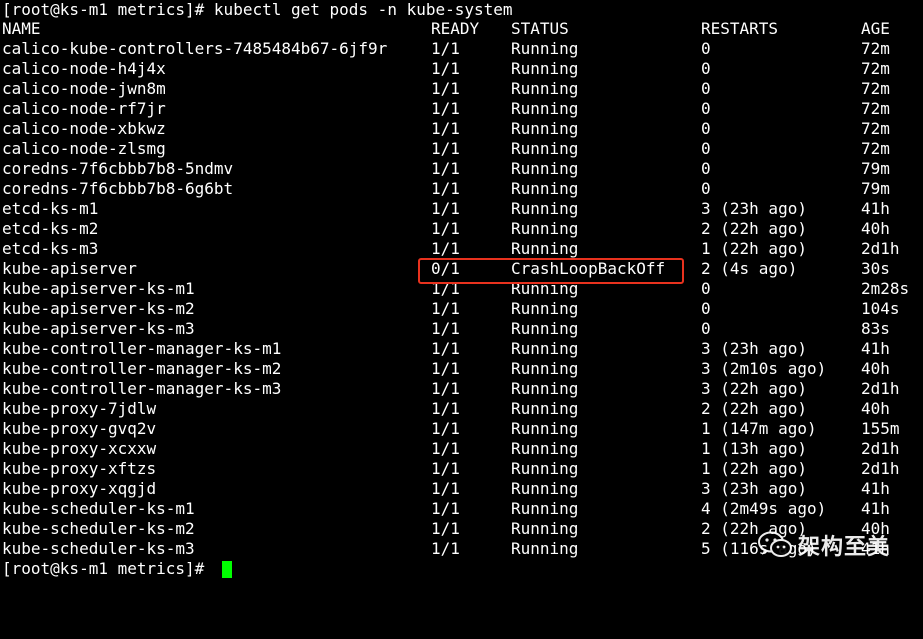  I want to click on pod-restarts: 3 (2m10s ago), so click(764, 368).